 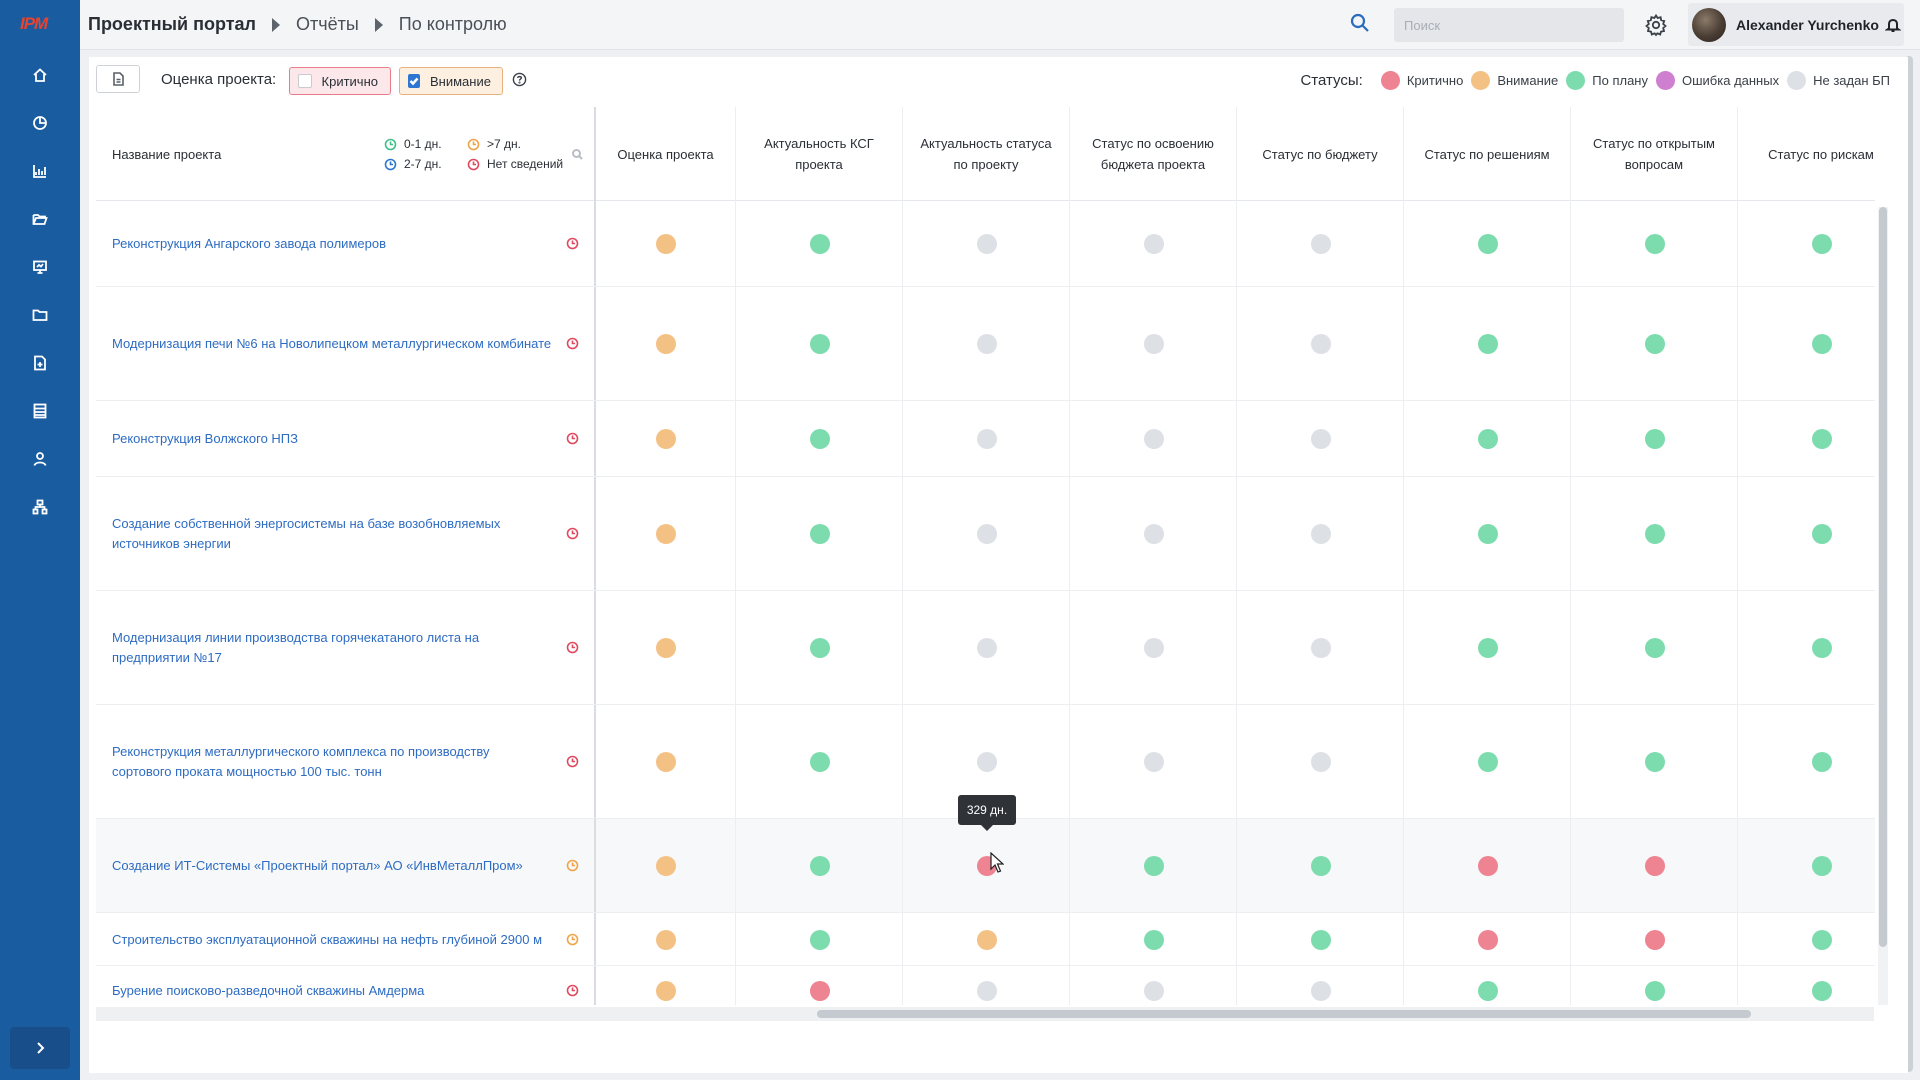 I want to click on home-icon, so click(x=40, y=75).